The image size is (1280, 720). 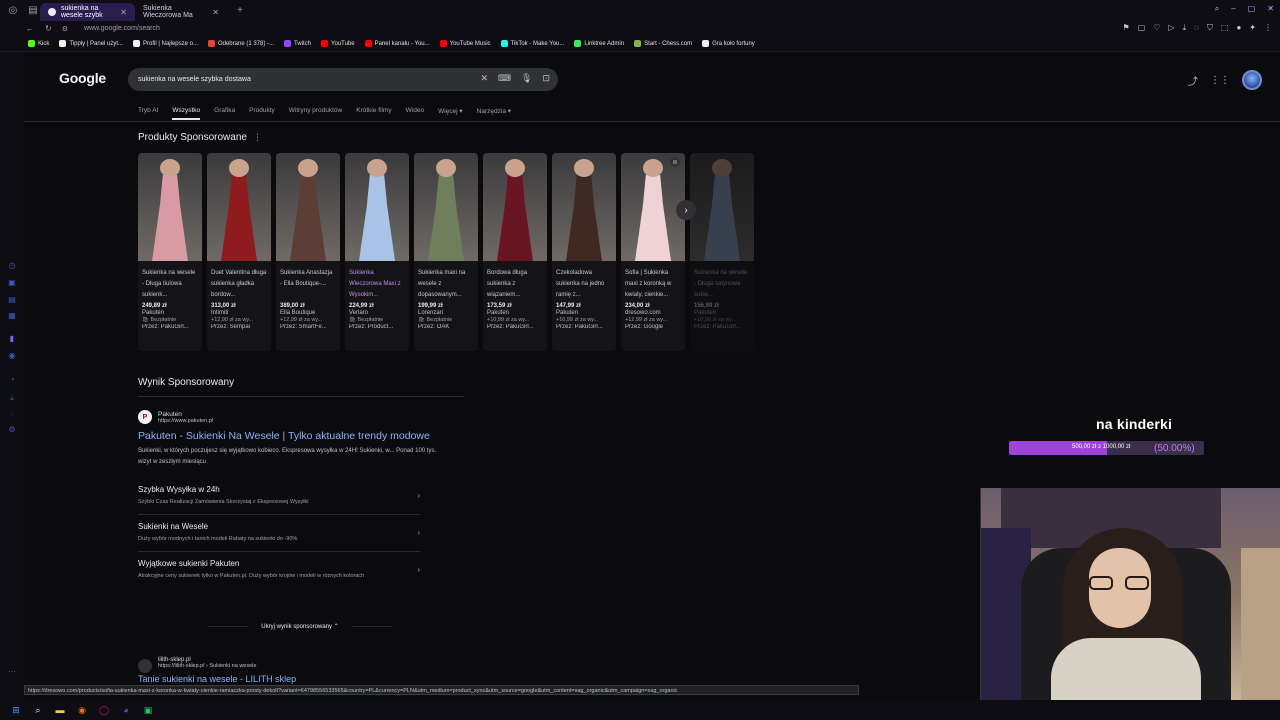 What do you see at coordinates (1252, 28) in the screenshot?
I see `ai-icon: ✦` at bounding box center [1252, 28].